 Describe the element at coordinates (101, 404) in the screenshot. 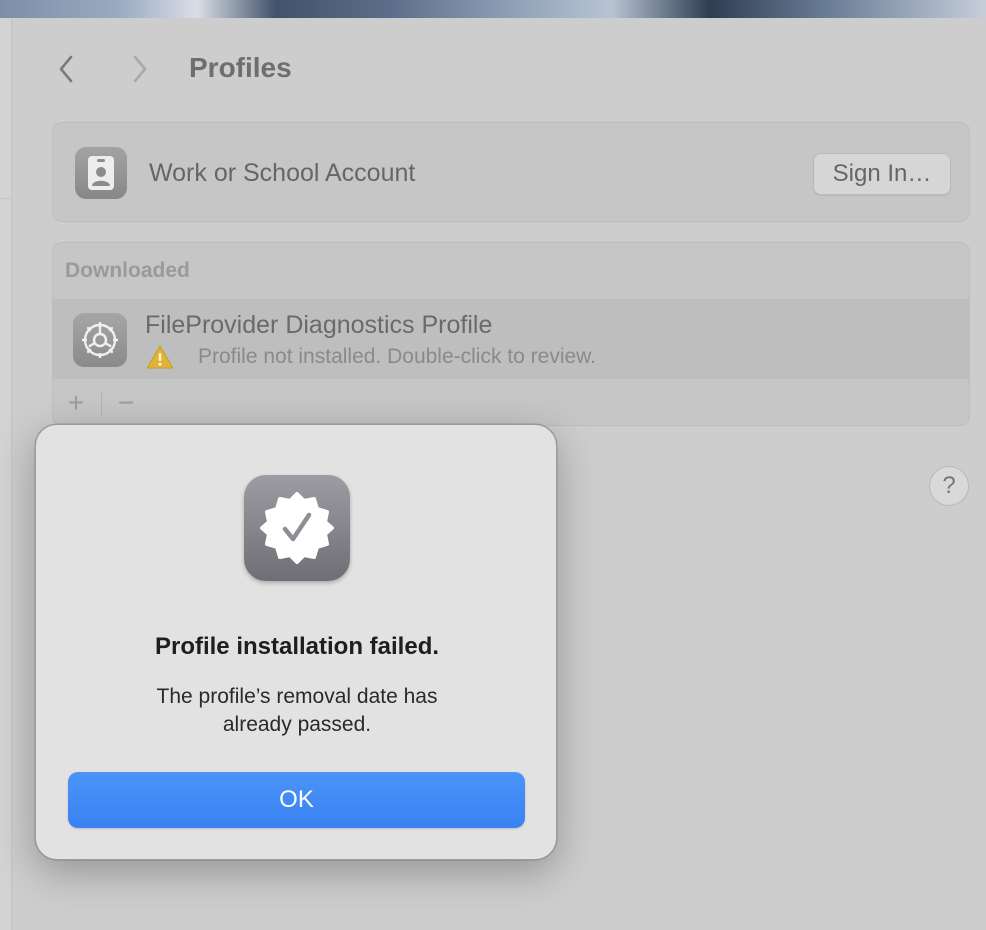

I see `toolbar-divider` at that location.